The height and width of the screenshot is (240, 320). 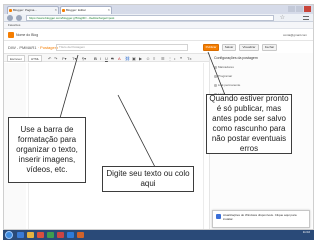 I want to click on maximize-button, so click(x=299, y=9).